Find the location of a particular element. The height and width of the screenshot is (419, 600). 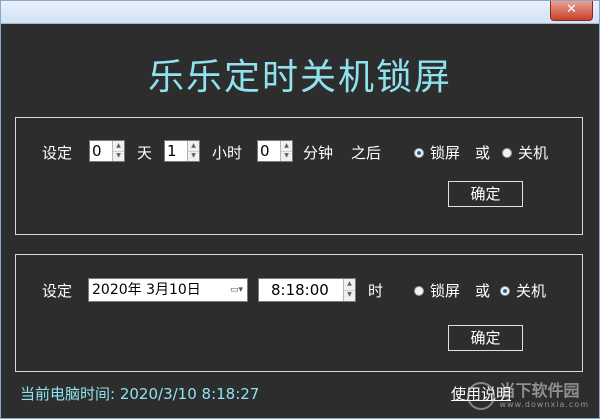

minutes-down-icon: ▼ is located at coordinates (286, 156).